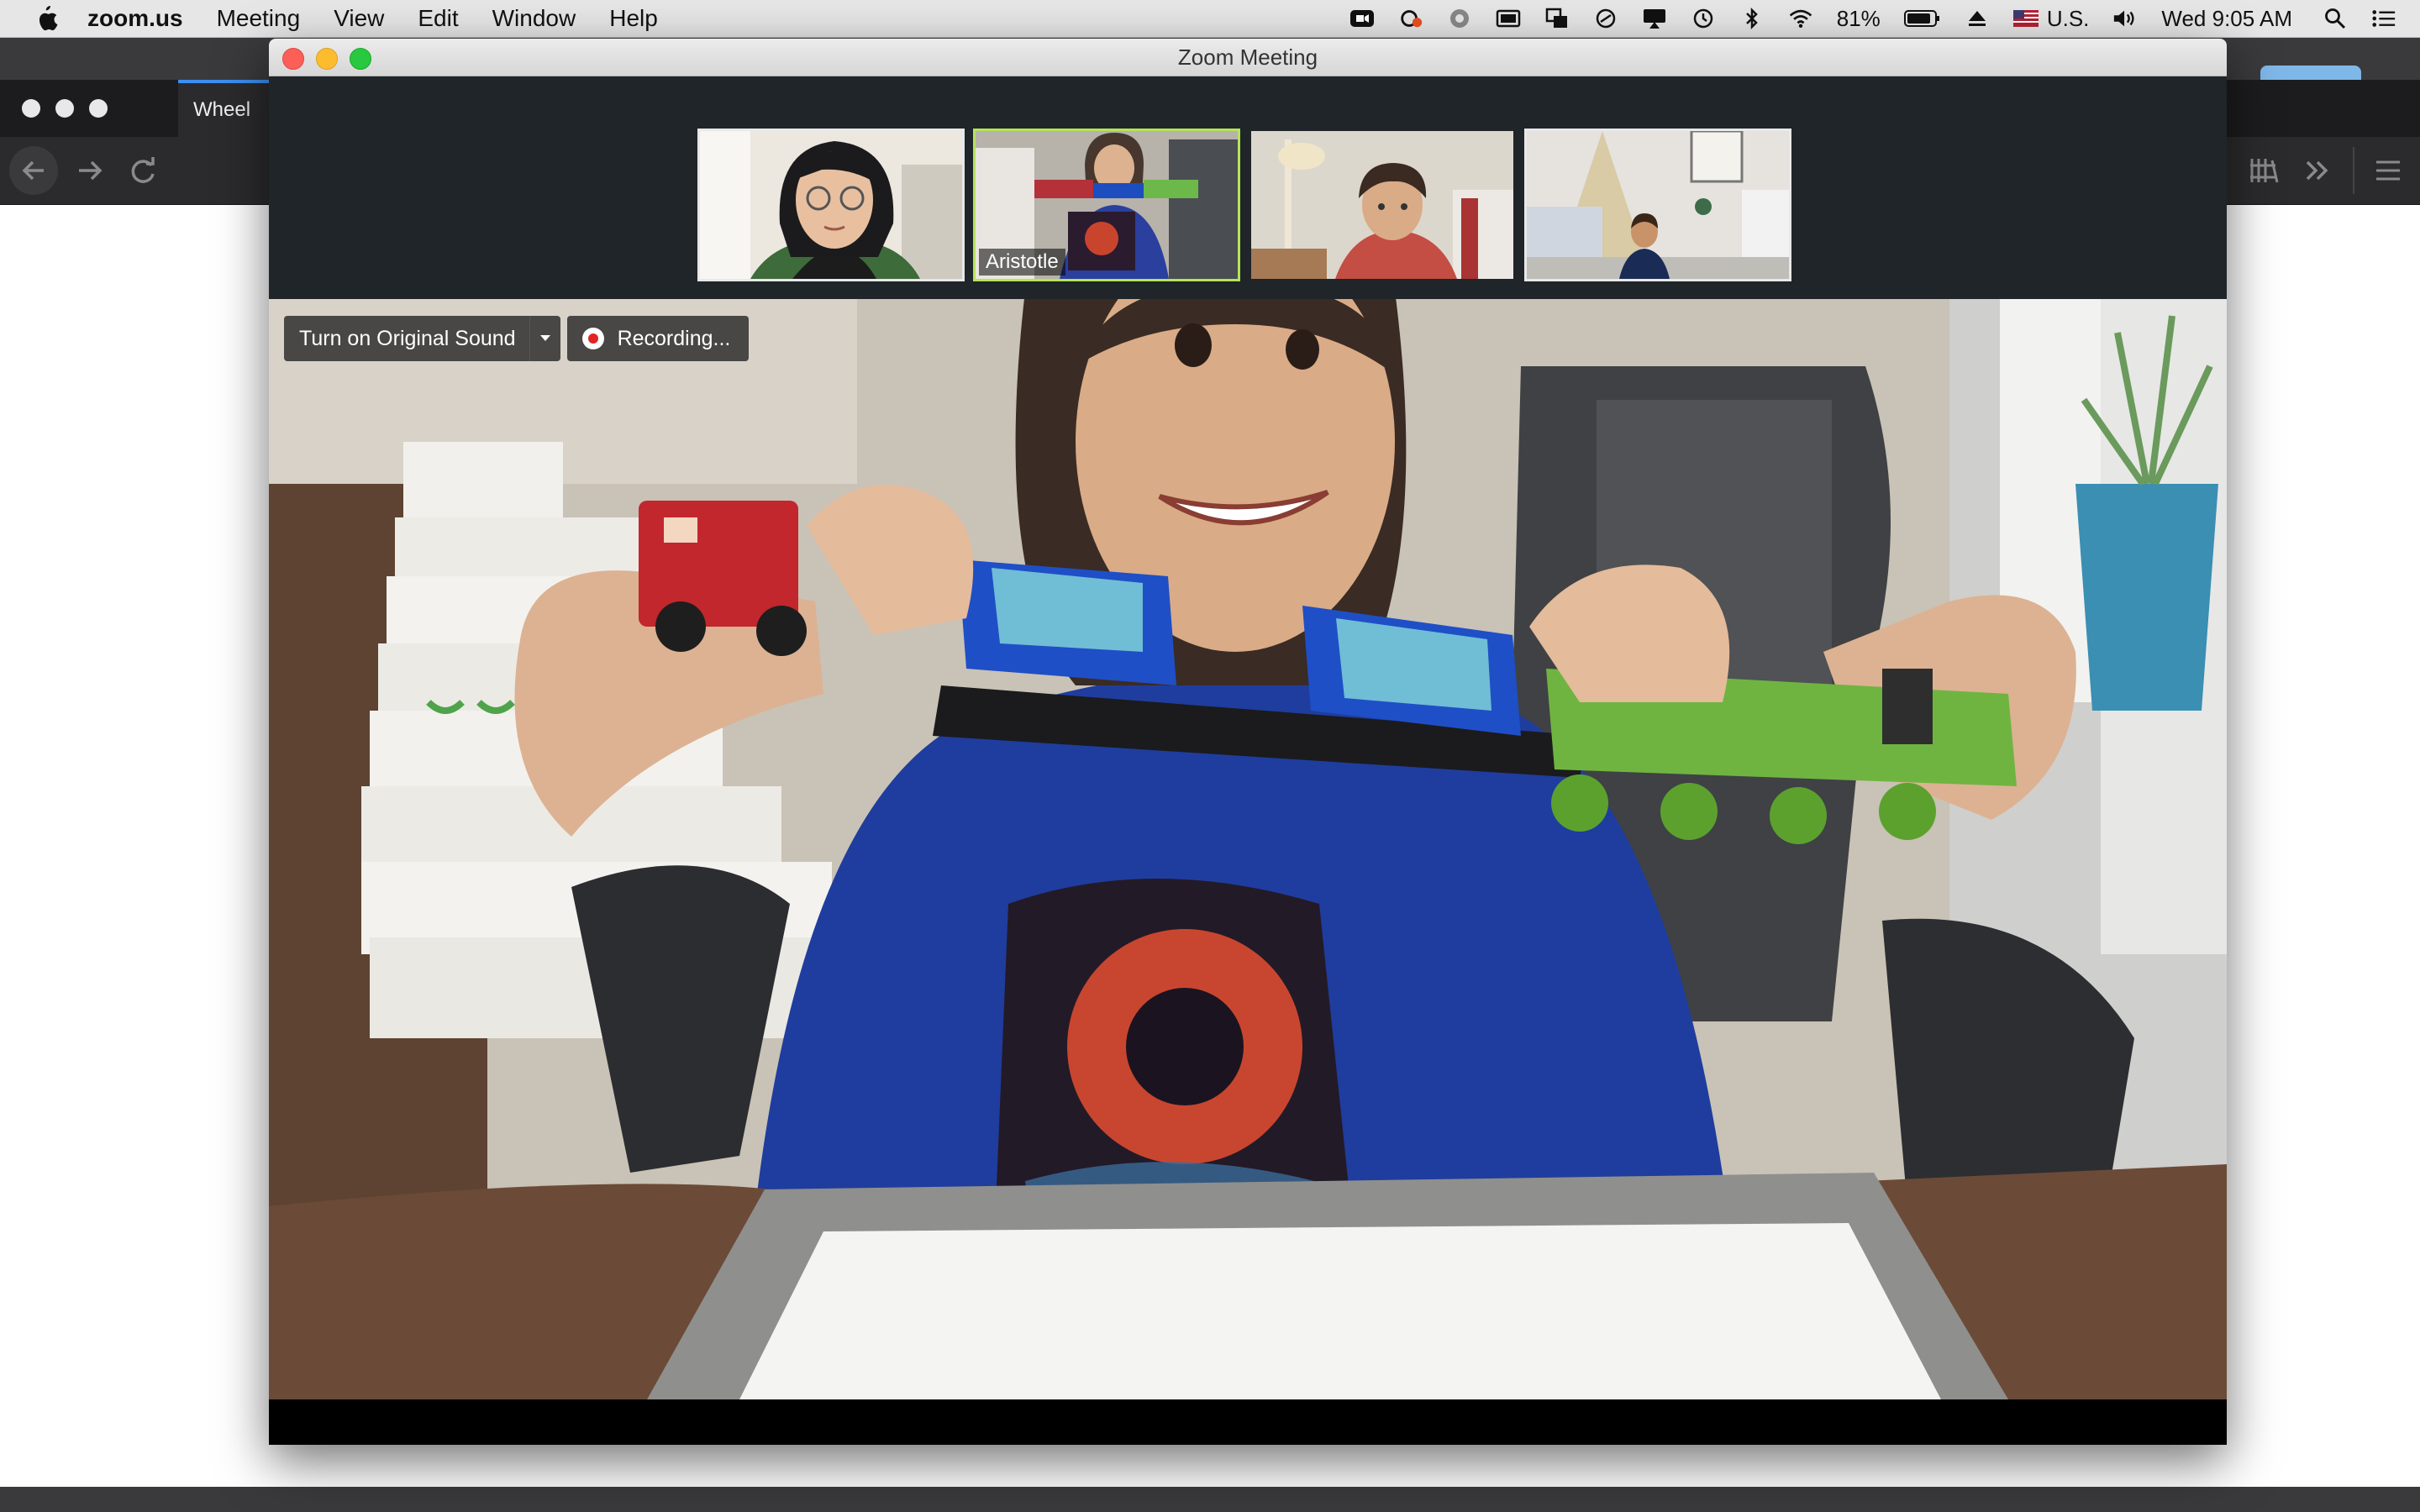 The width and height of the screenshot is (2420, 1512). Describe the element at coordinates (1248, 1281) in the screenshot. I see `table-with-device` at that location.